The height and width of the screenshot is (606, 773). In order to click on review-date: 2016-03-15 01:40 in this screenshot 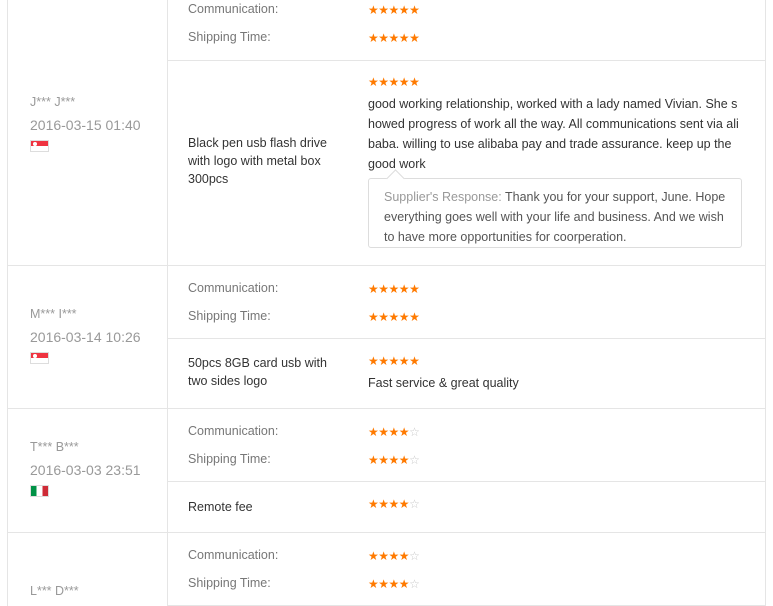, I will do `click(85, 125)`.